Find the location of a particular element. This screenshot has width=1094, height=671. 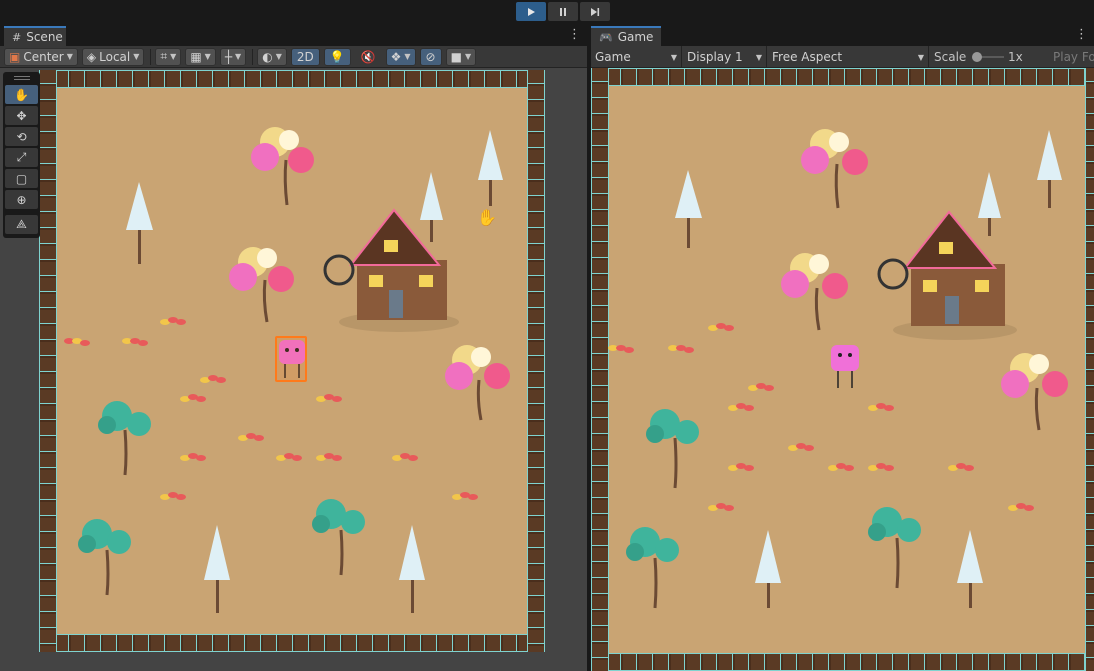

grid-visibility-icon: ▦ is located at coordinates (196, 56).